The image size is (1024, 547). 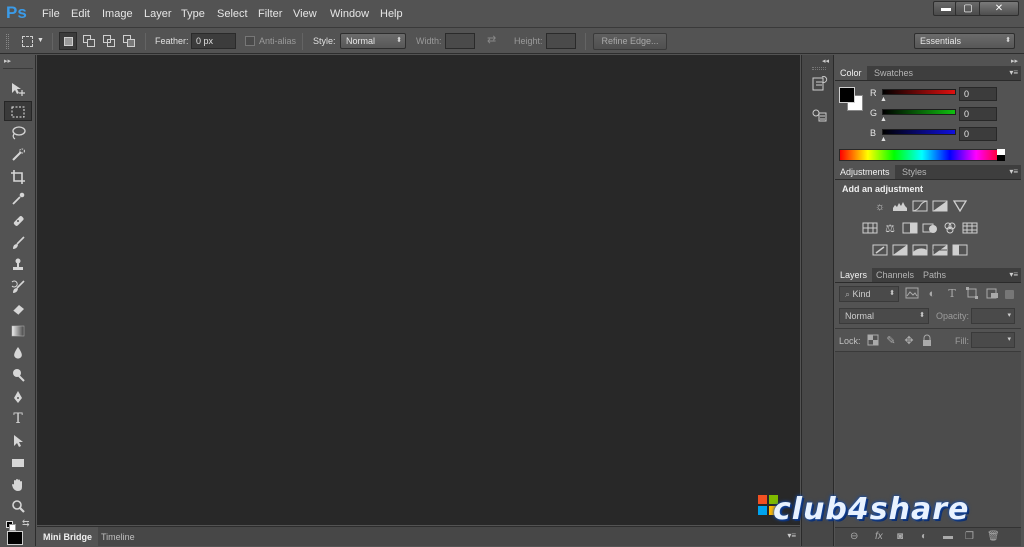 I want to click on height-input, so click(x=561, y=41).